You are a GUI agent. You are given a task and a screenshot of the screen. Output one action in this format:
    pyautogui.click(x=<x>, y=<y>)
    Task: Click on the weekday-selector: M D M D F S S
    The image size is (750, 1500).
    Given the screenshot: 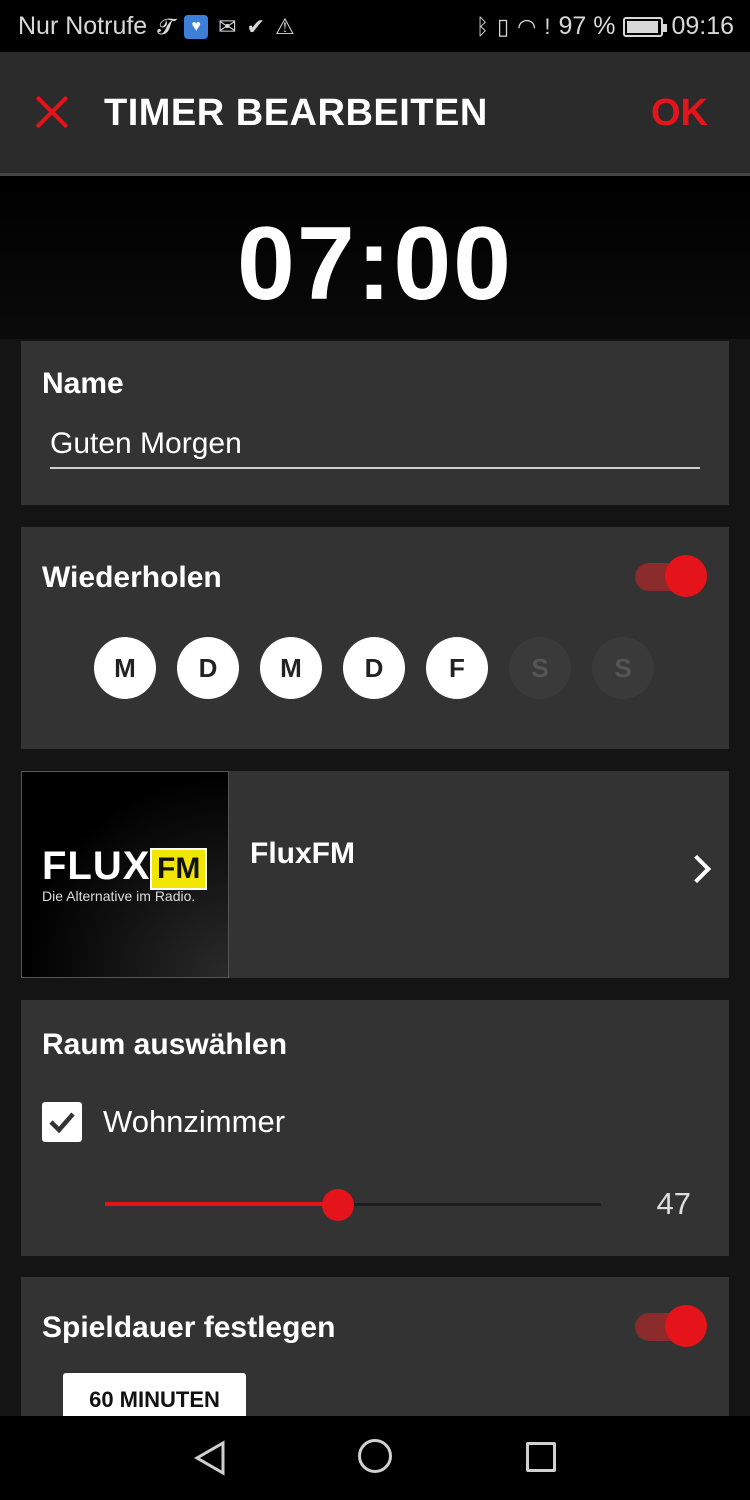 What is the action you would take?
    pyautogui.click(x=374, y=668)
    